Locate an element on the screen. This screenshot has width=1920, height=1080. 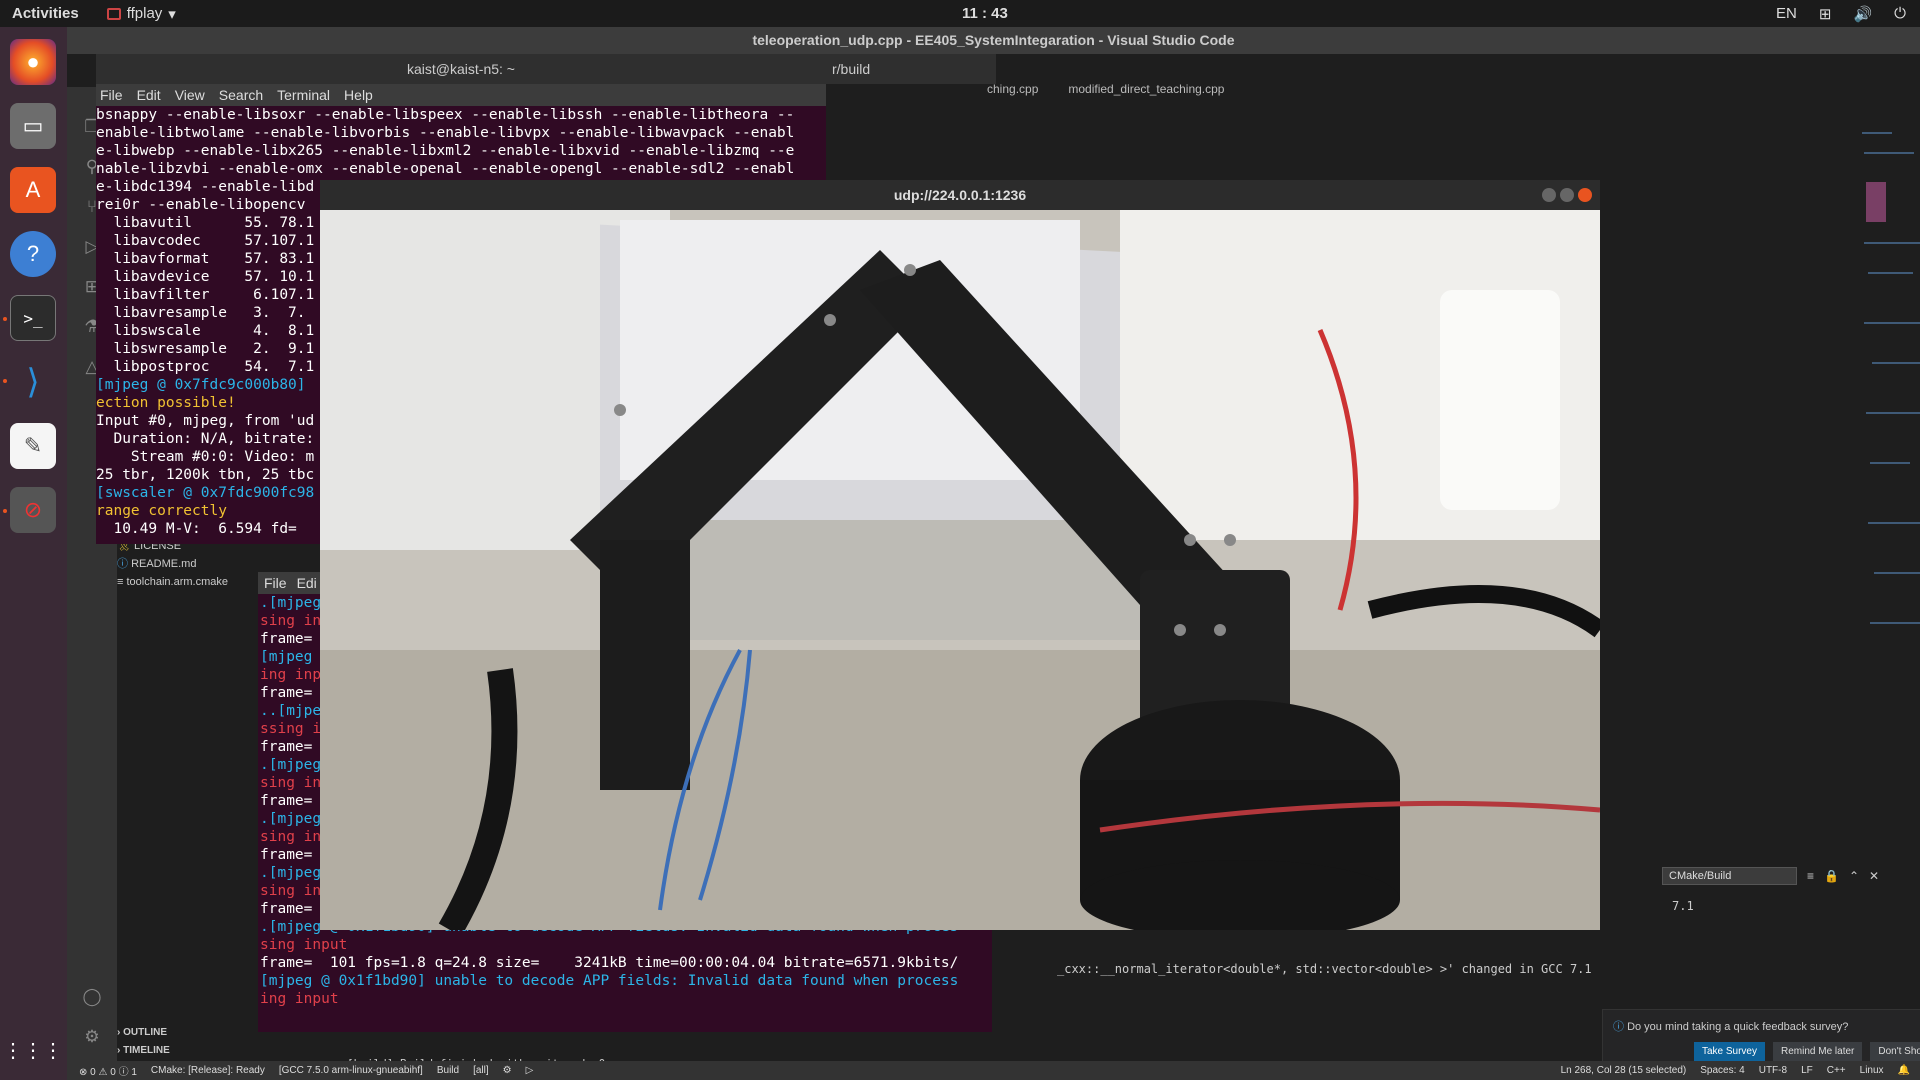
output-channel-select: CMake/Build is located at coordinates (1729, 876).